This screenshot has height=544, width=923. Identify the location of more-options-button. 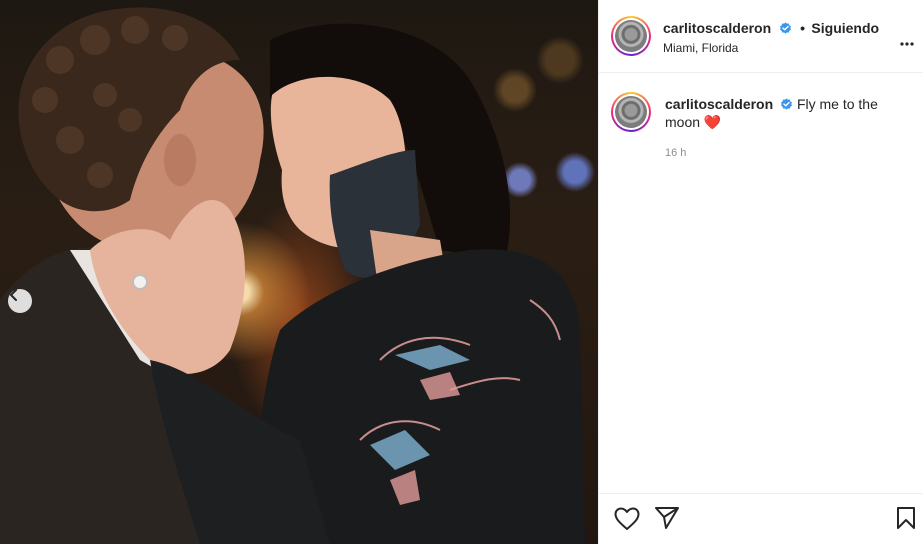
(907, 42).